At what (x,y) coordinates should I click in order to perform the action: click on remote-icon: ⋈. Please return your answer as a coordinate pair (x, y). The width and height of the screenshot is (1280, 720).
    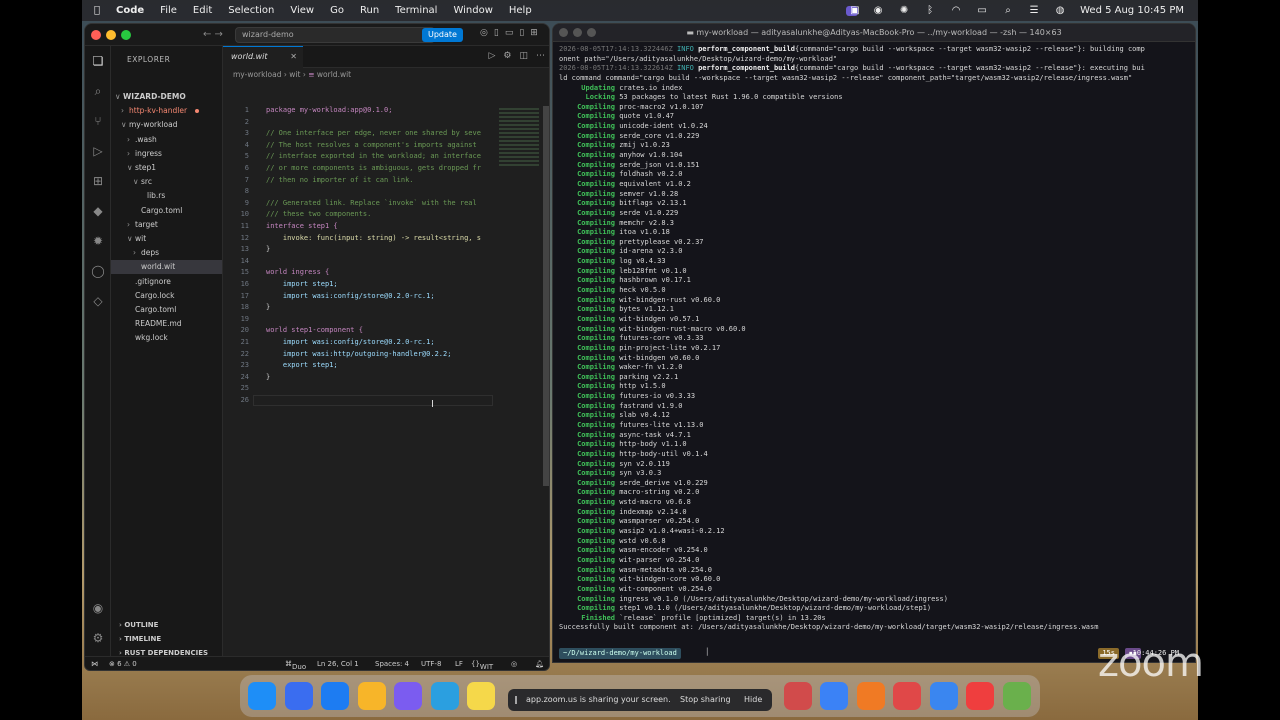
    Looking at the image, I should click on (94, 664).